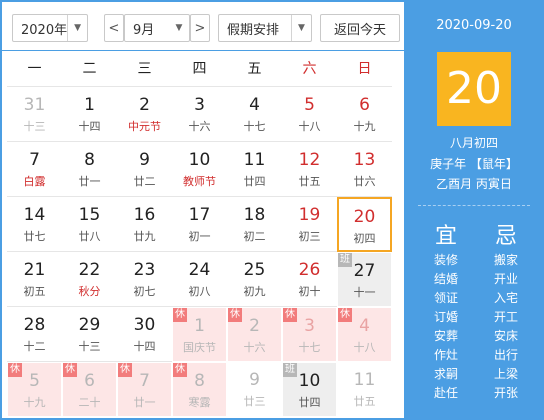 This screenshot has width=544, height=420. What do you see at coordinates (89, 389) in the screenshot?
I see `day-cell: 休 6 二十` at bounding box center [89, 389].